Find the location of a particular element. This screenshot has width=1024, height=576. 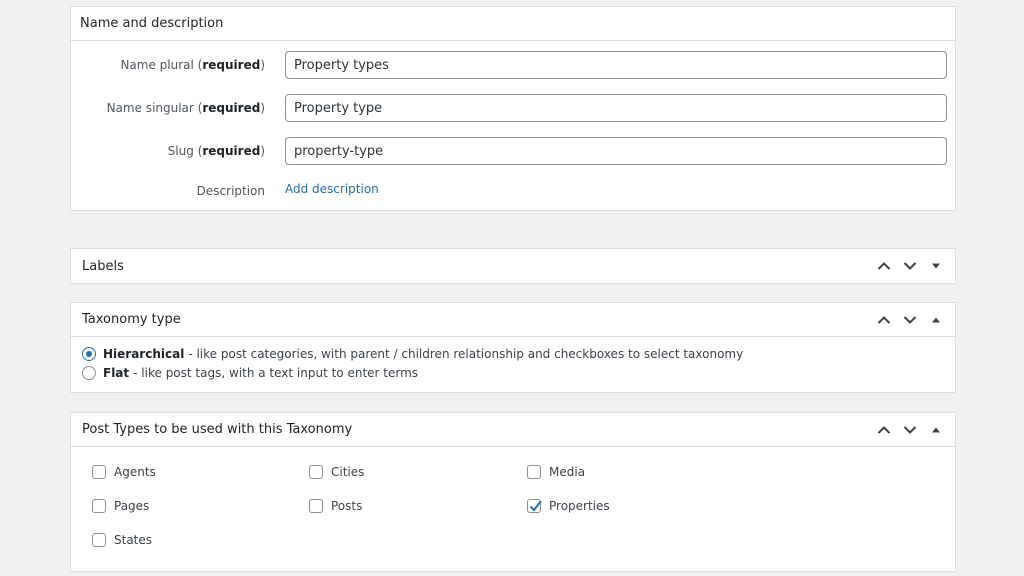

name-description-header: Name and description is located at coordinates (513, 24).